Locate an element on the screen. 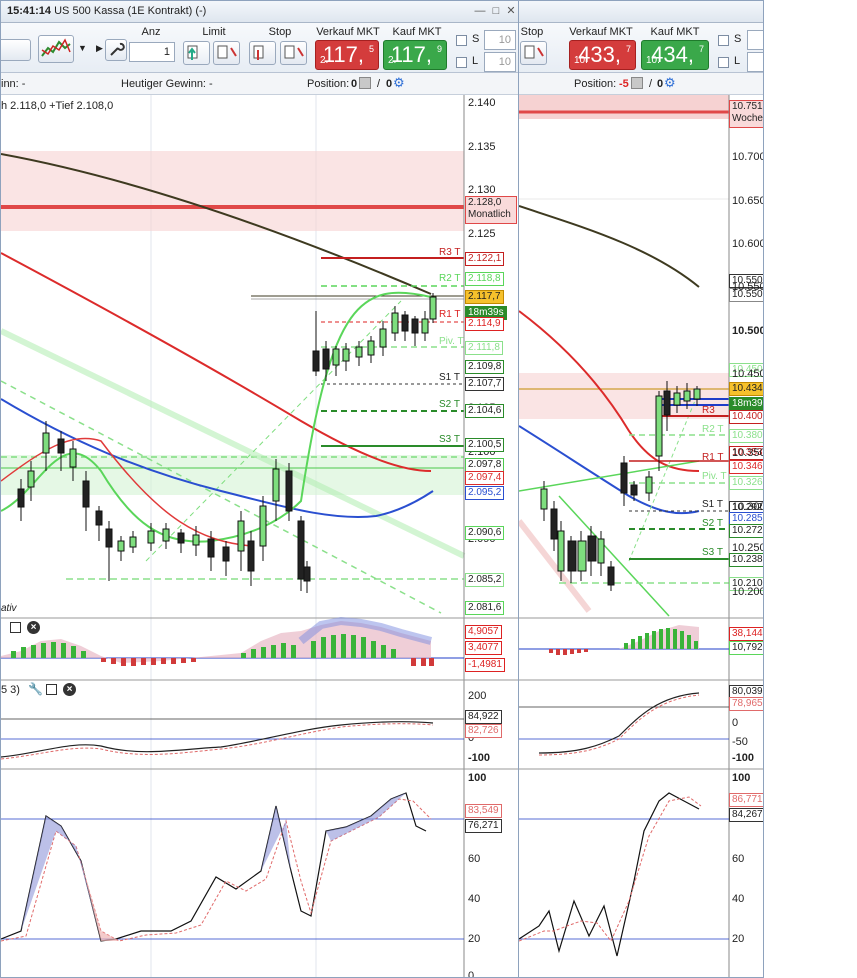  cci-params: 5 3) is located at coordinates (10, 690).